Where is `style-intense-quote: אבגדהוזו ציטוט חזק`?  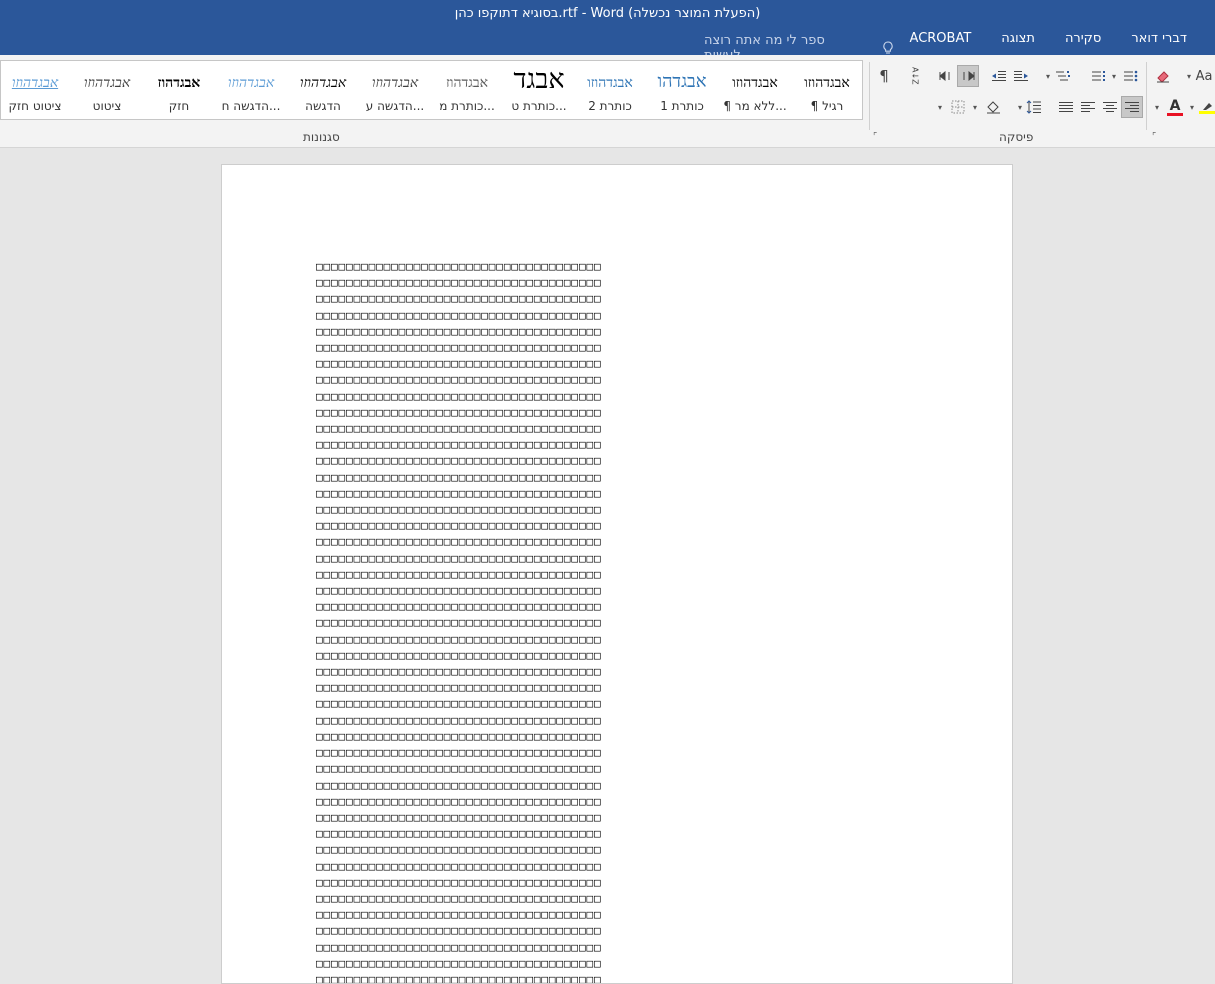
style-intense-quote: אבגדהוזו ציטוט חזק is located at coordinates (35, 90).